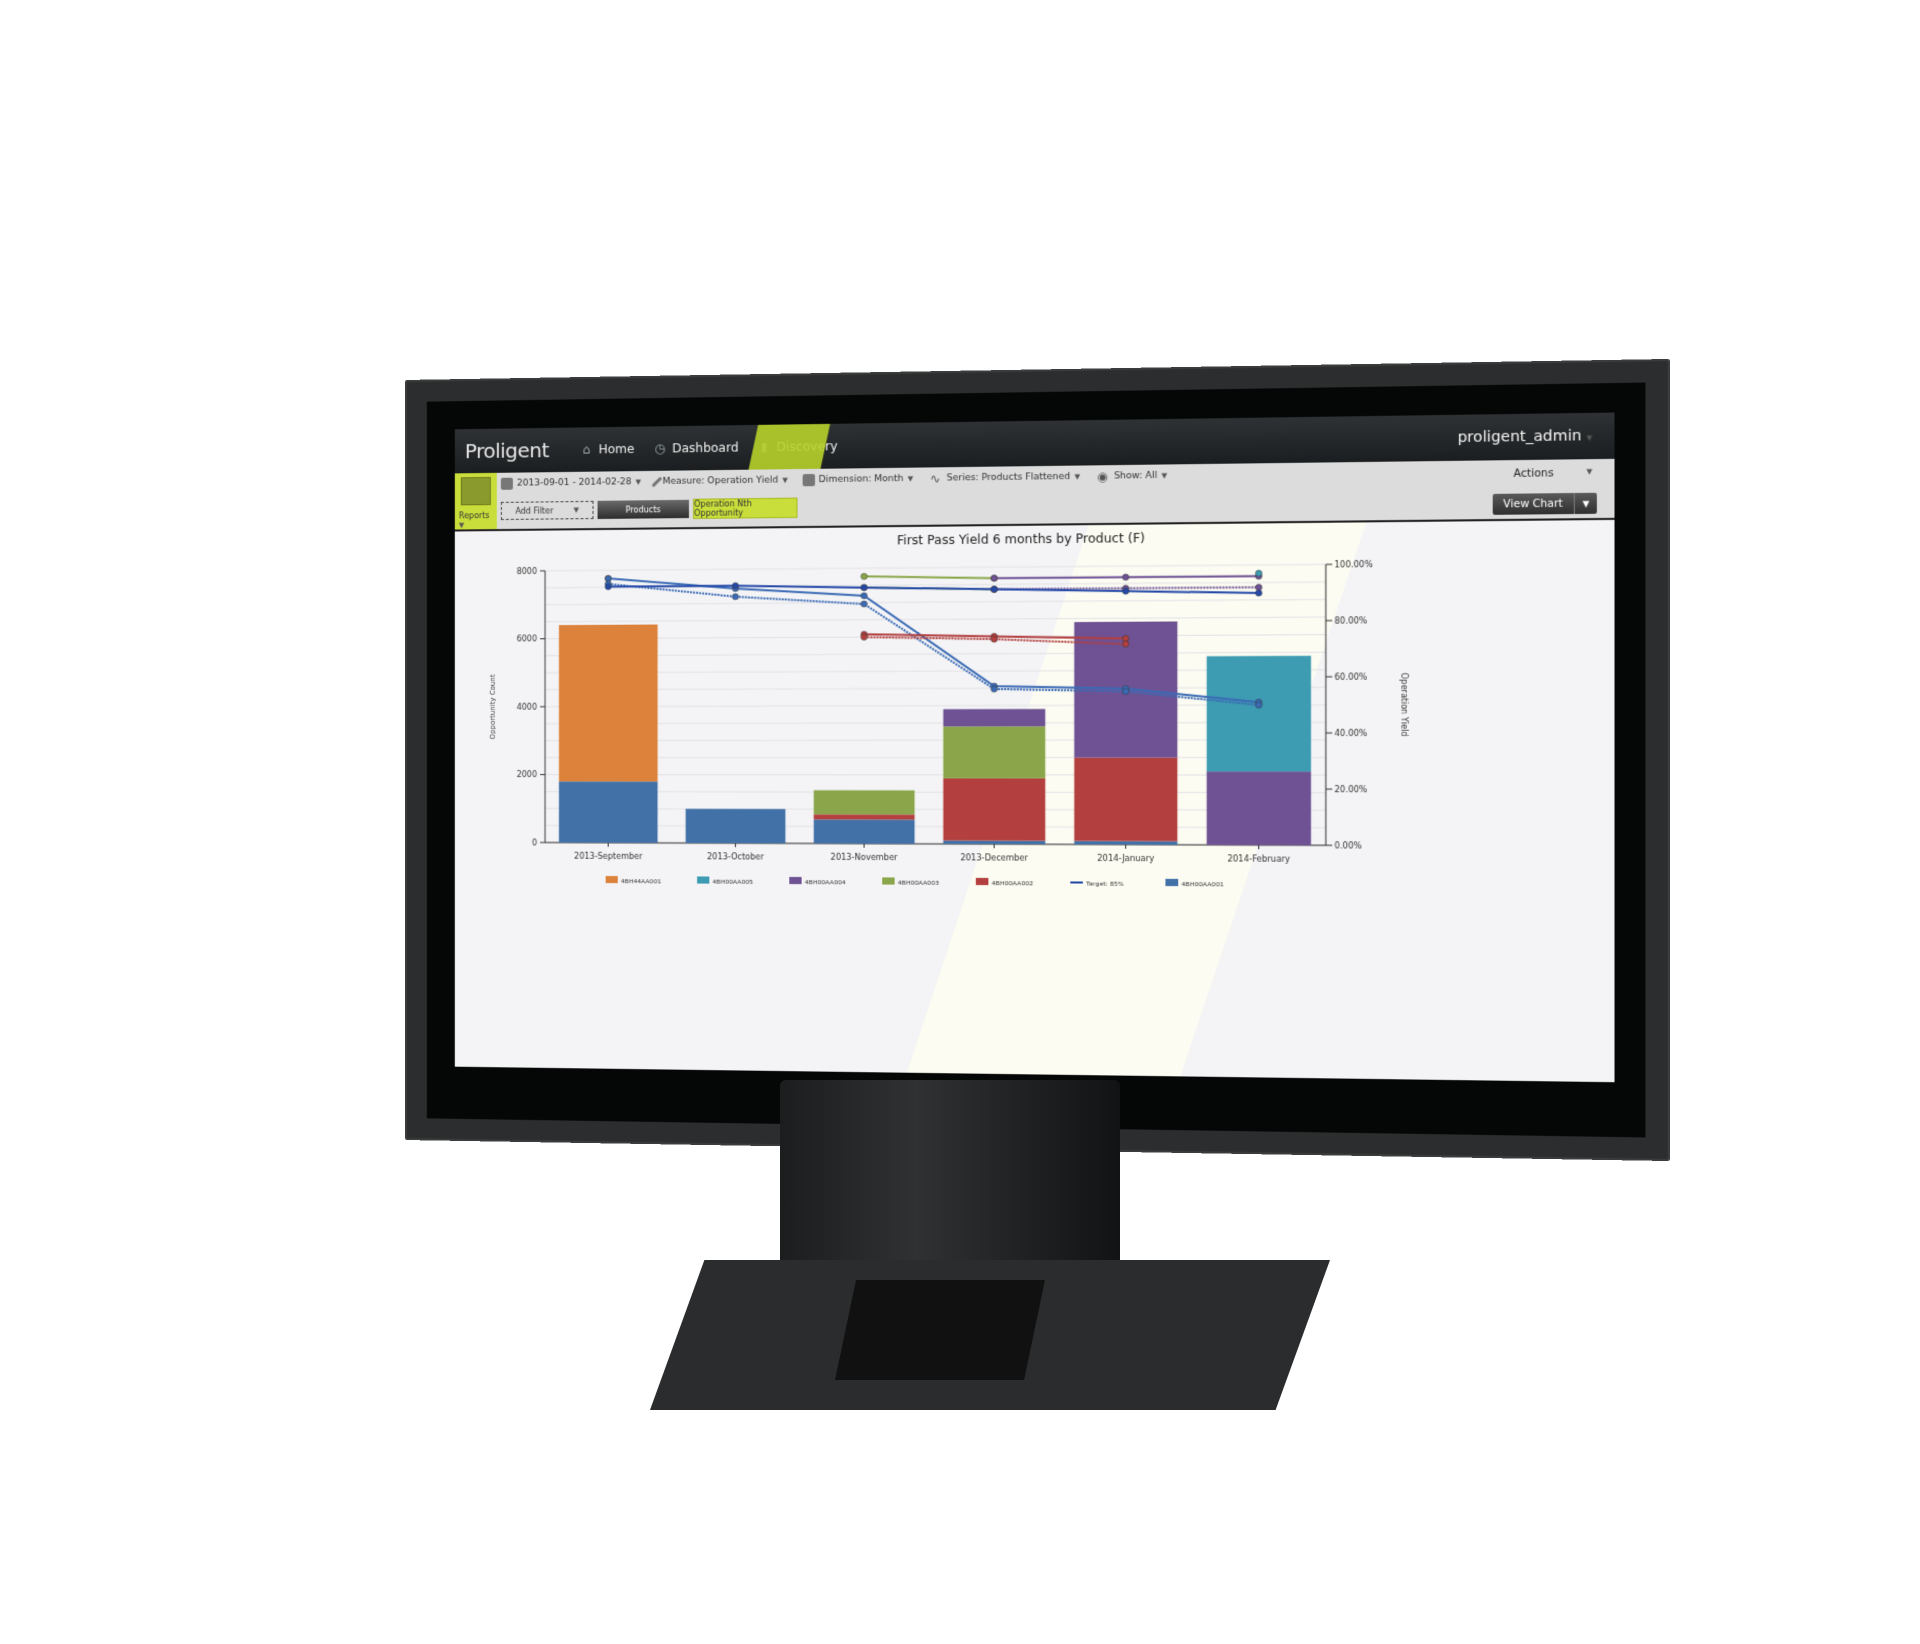  Describe the element at coordinates (1404, 705) in the screenshot. I see `y2-axis-label: Operation Yield` at that location.